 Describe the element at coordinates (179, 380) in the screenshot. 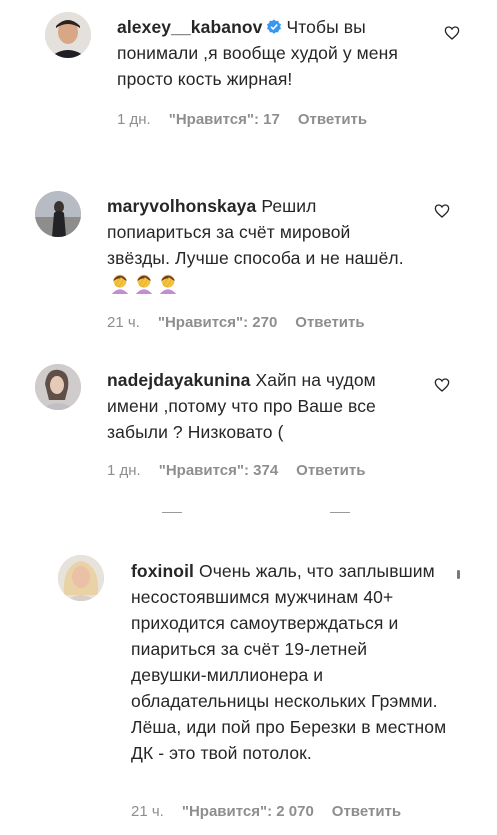

I see `comment-username: nadejdayakunina` at that location.